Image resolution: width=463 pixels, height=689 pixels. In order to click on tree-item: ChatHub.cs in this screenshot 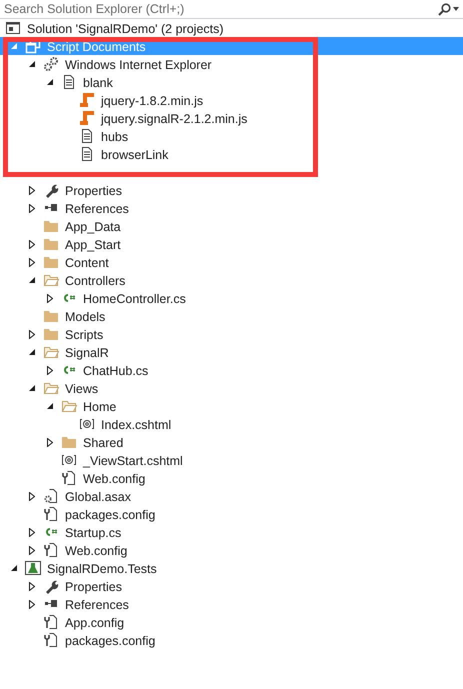, I will do `click(231, 370)`.